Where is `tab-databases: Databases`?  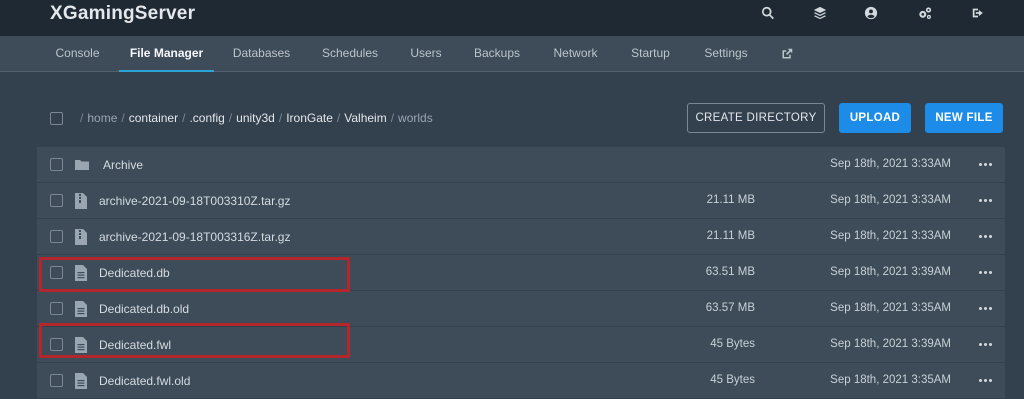
tab-databases: Databases is located at coordinates (261, 54).